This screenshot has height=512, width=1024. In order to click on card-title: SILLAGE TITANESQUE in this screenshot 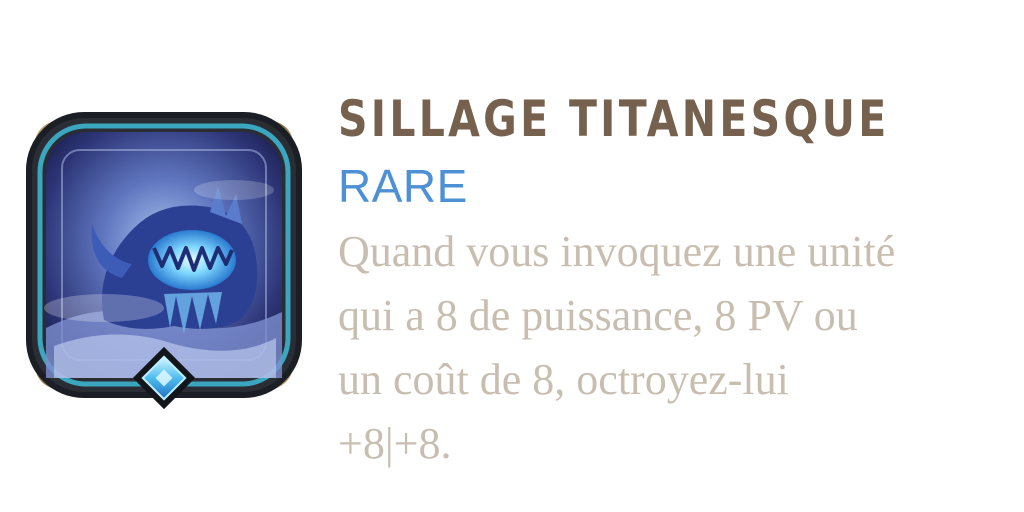, I will do `click(614, 119)`.